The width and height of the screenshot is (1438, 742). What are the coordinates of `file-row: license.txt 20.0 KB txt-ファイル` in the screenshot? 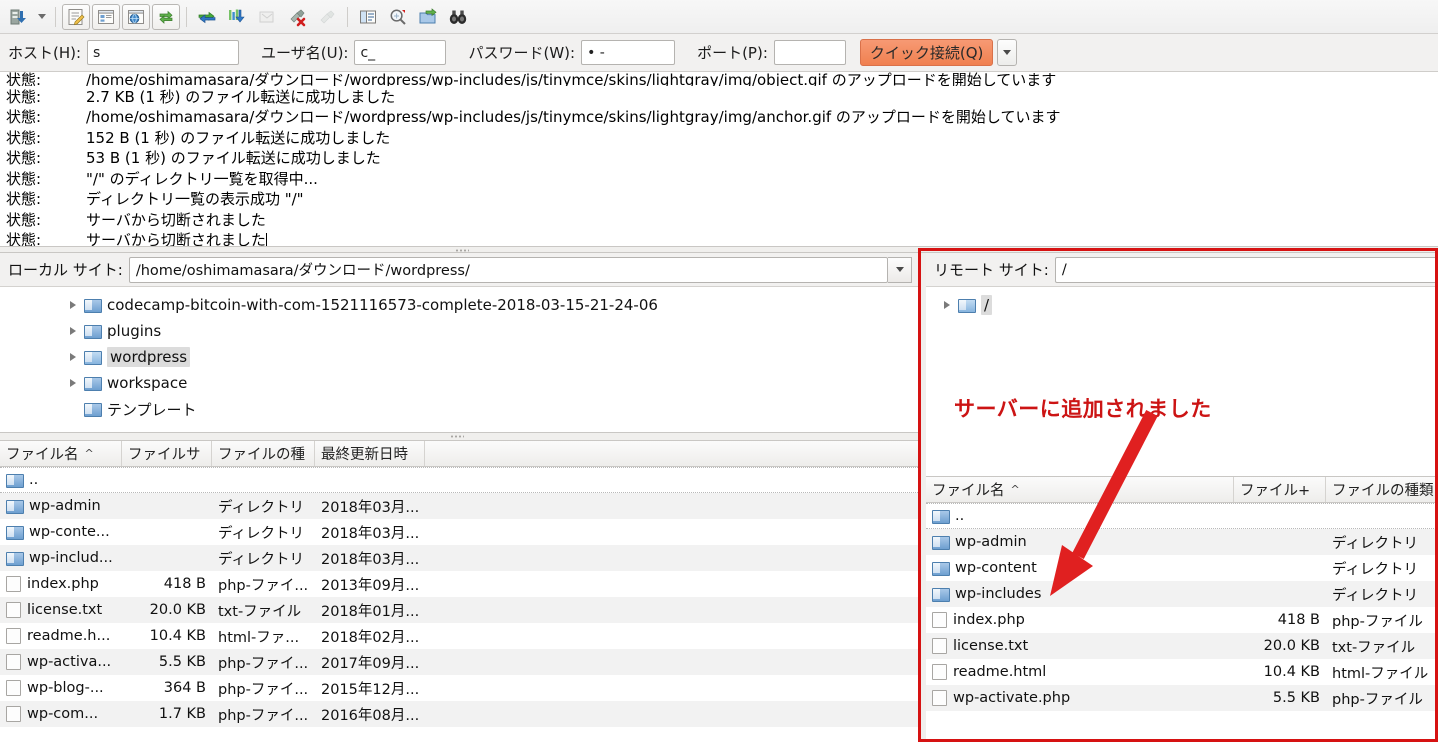 It's located at (1182, 646).